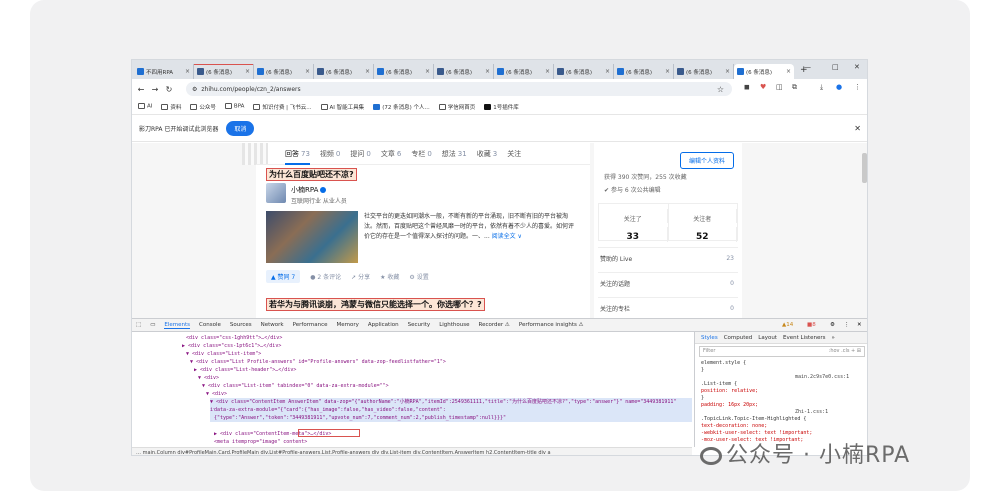 This screenshot has height=491, width=996. Describe the element at coordinates (847, 325) in the screenshot. I see `devtools-menu-icon: ⋮` at that location.